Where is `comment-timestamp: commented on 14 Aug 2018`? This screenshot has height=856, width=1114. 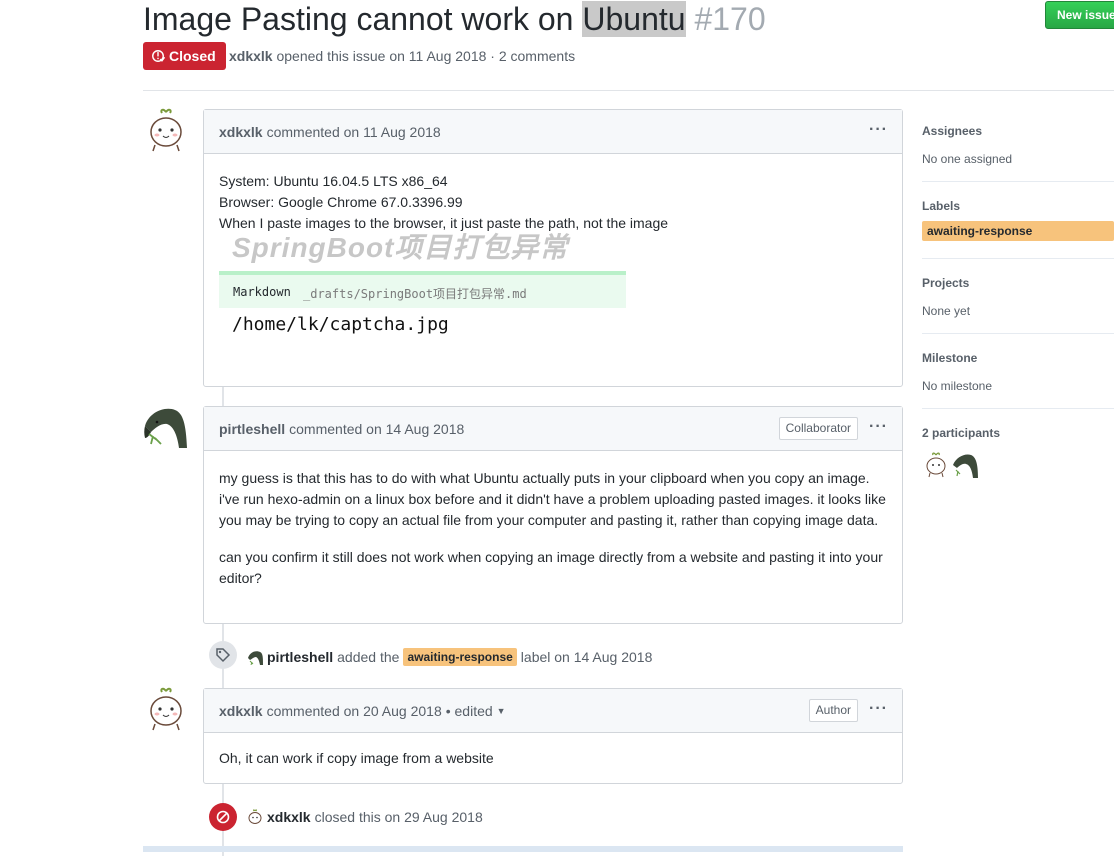
comment-timestamp: commented on 14 Aug 2018 is located at coordinates (376, 429).